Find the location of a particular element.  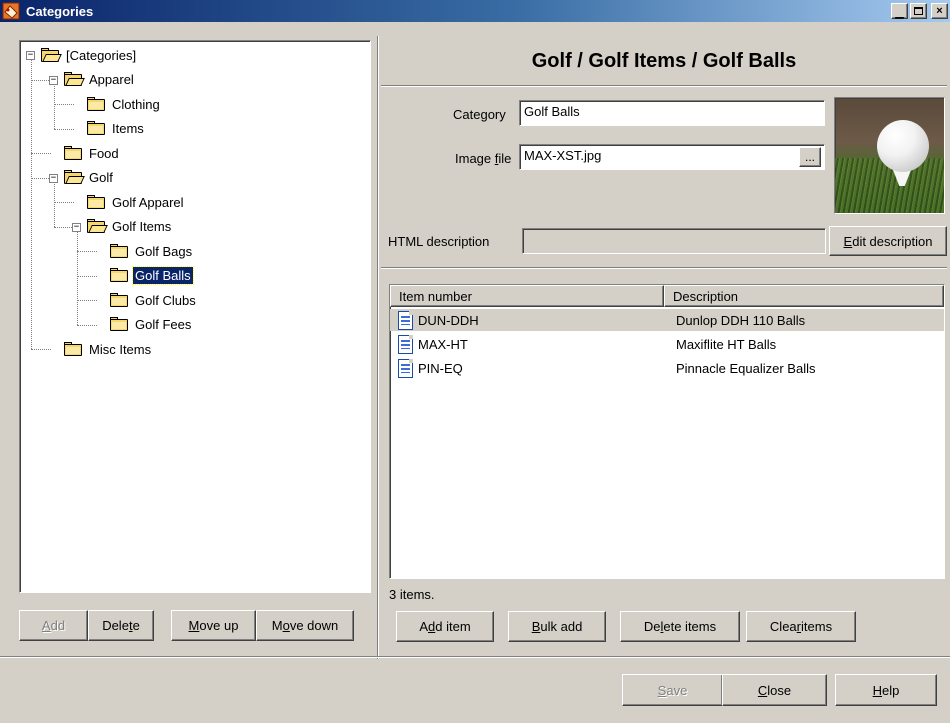

tree-item-label: [Categories] is located at coordinates (101, 55).